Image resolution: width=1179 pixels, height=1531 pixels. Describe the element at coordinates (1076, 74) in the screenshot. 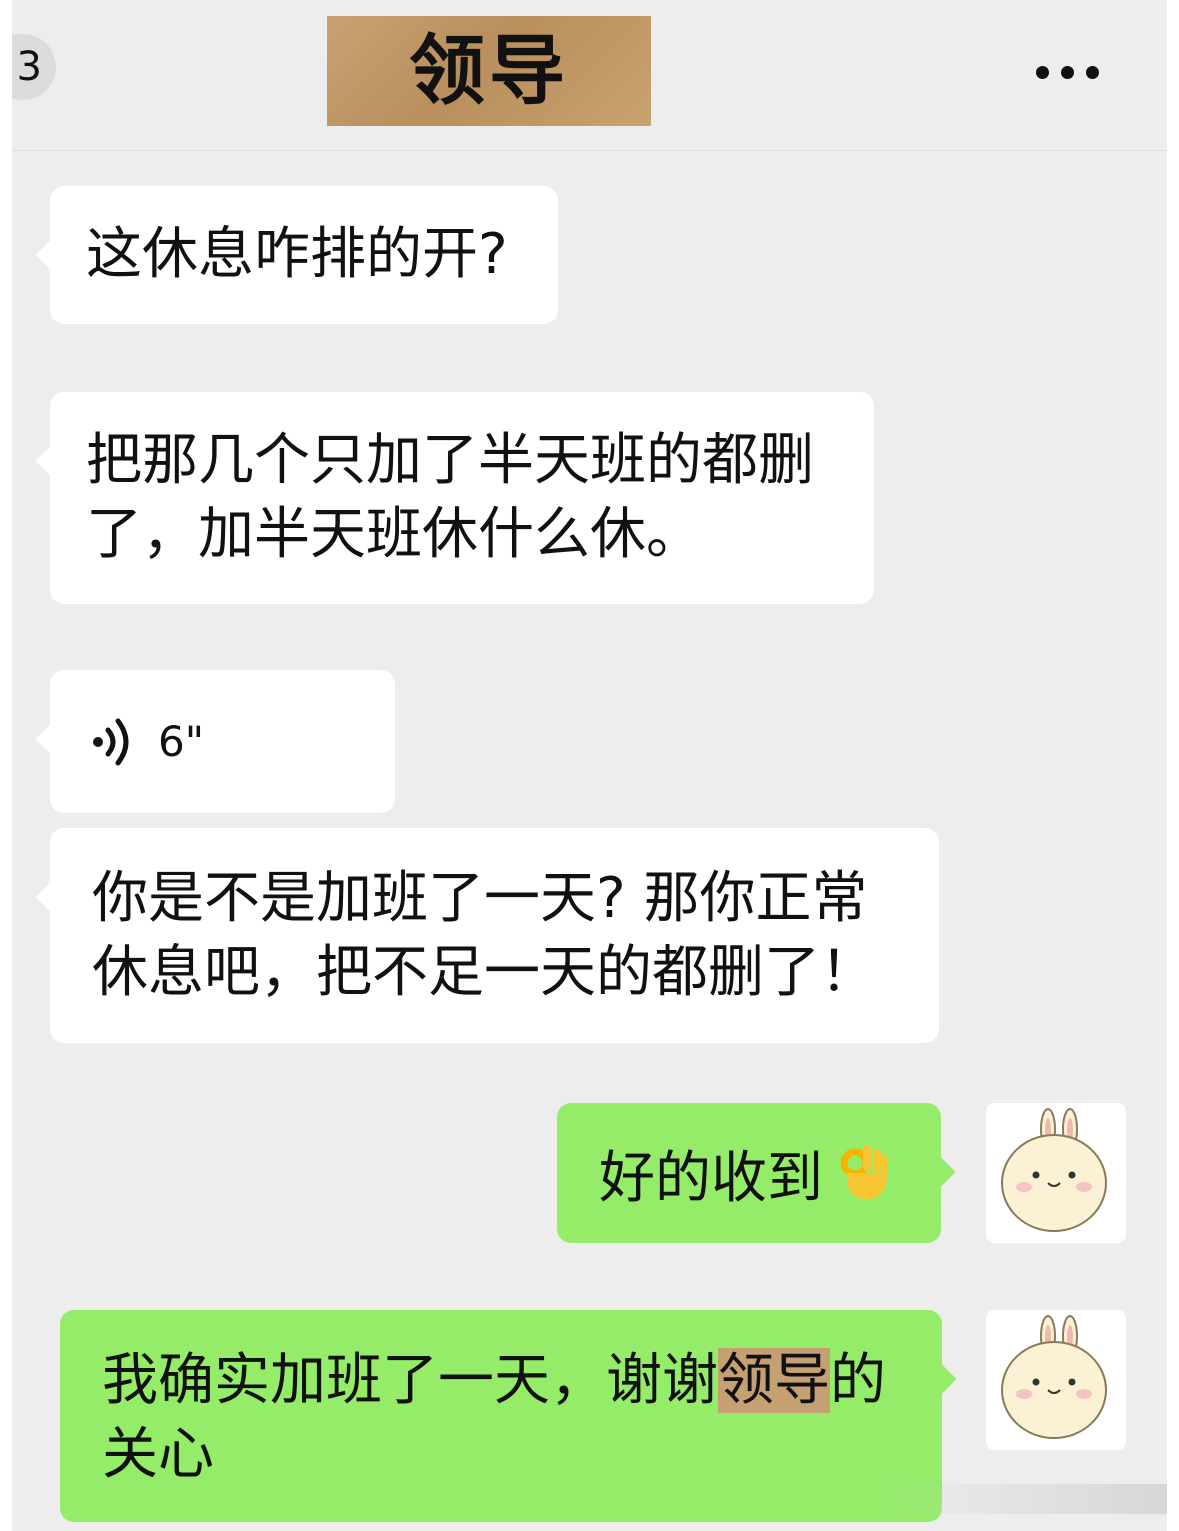

I see `more-dots-icon` at that location.